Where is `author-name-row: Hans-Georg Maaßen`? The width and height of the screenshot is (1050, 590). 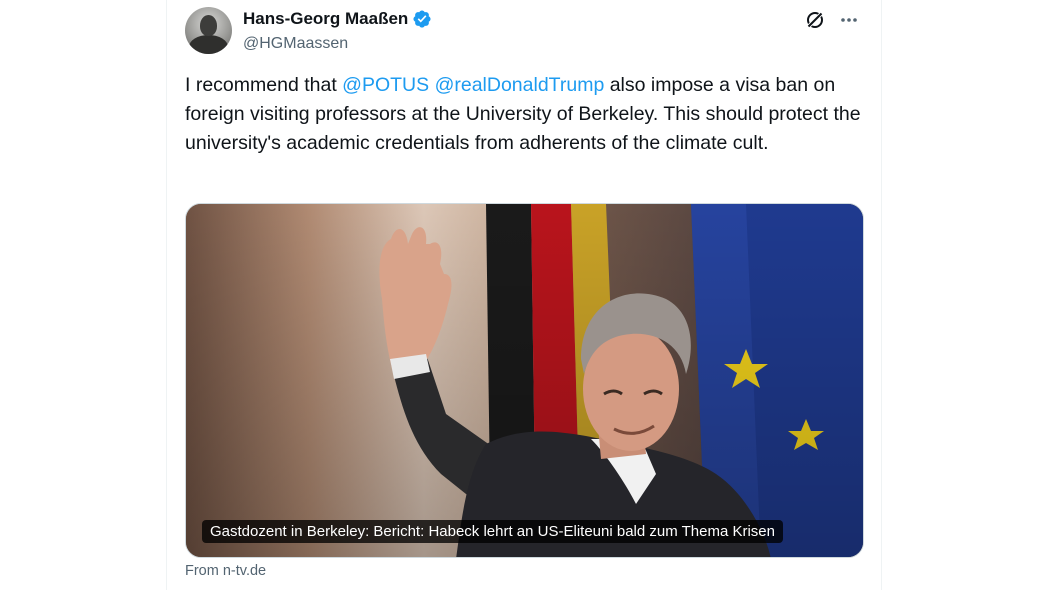
author-name-row: Hans-Georg Maaßen is located at coordinates (337, 19).